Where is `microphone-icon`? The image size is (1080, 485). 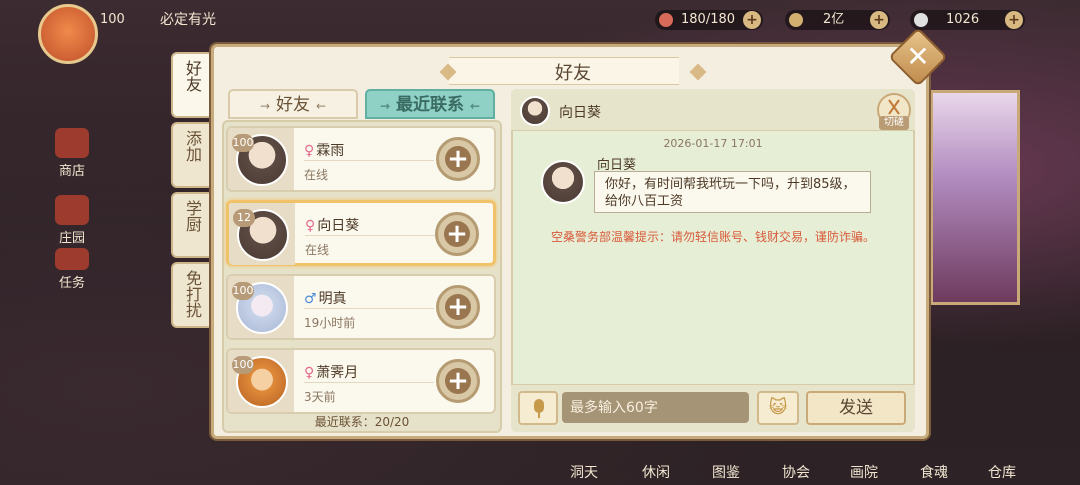
microphone-icon is located at coordinates (539, 406).